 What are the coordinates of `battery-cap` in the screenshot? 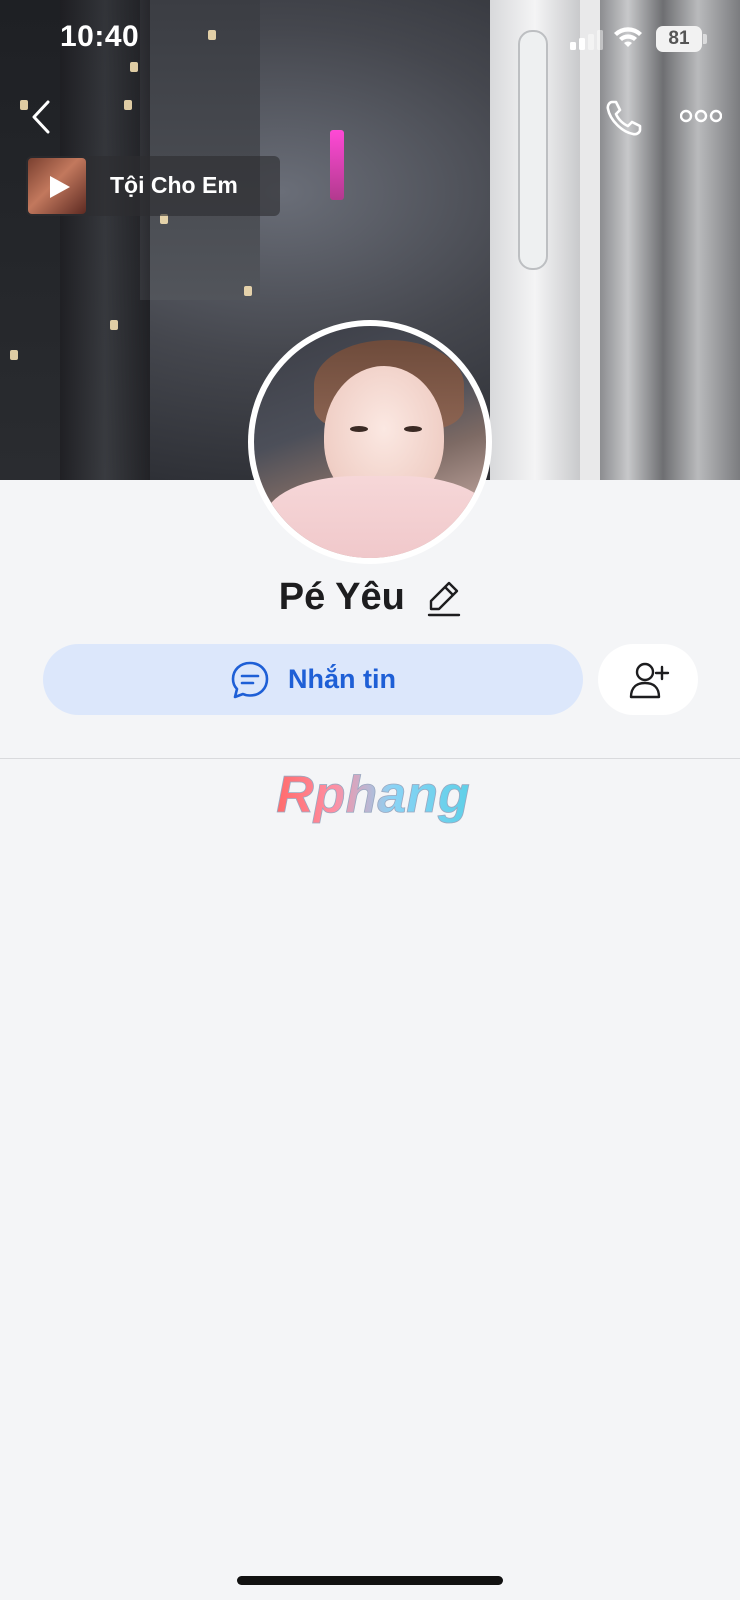 It's located at (705, 39).